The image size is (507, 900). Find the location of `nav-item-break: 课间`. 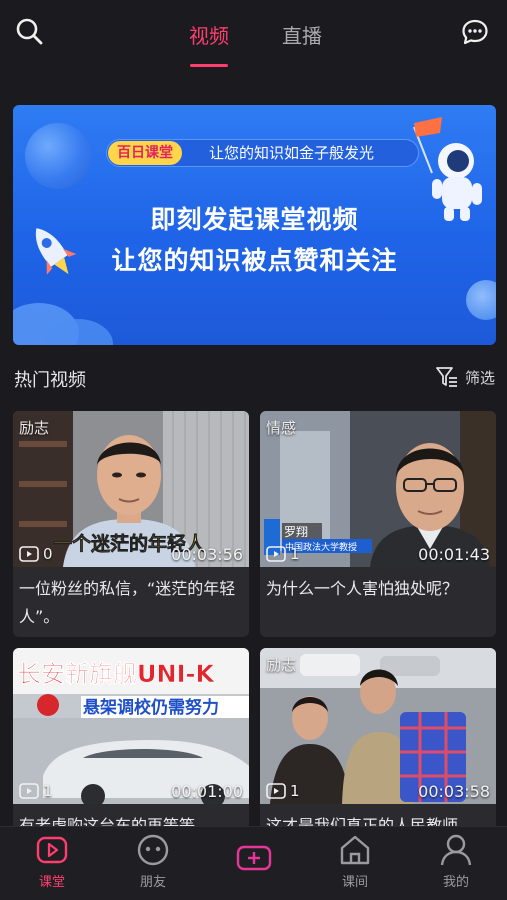

nav-item-break: 课间 is located at coordinates (355, 865).